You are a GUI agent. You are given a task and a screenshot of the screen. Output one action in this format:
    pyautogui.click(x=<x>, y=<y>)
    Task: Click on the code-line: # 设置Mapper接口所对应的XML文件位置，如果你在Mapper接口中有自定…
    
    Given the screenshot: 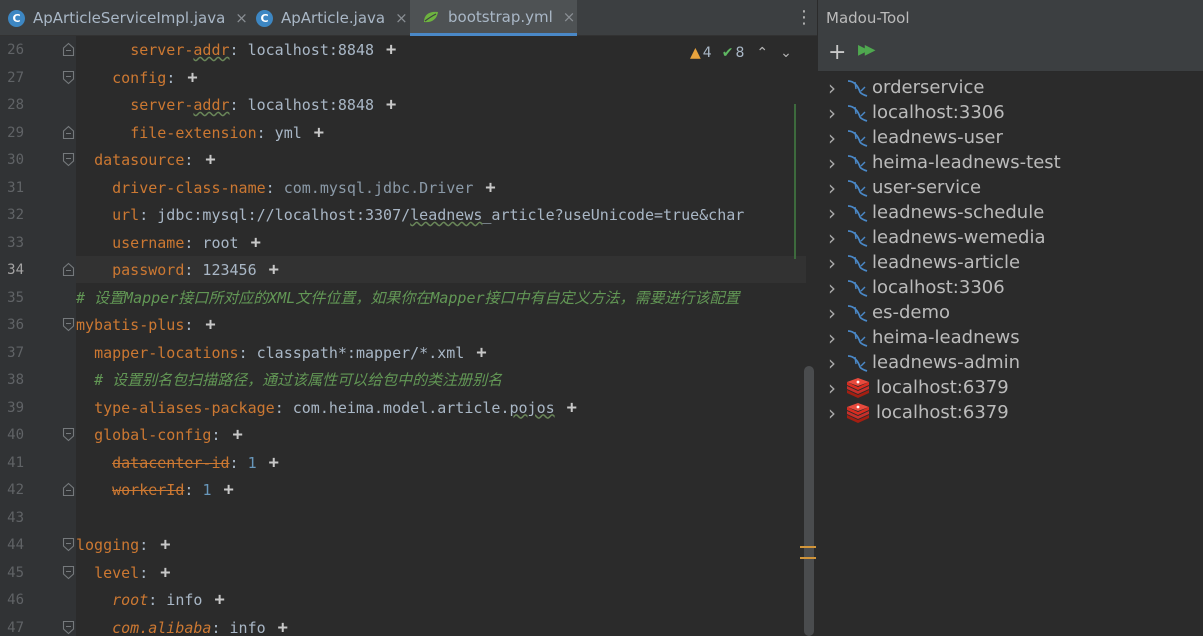 What is the action you would take?
    pyautogui.click(x=408, y=298)
    